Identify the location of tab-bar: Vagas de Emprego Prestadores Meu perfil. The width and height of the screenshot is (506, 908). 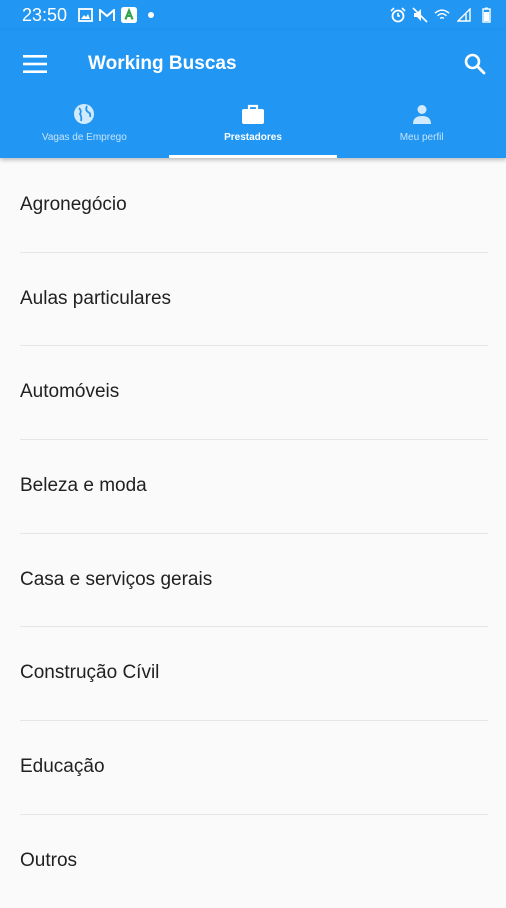
(253, 128).